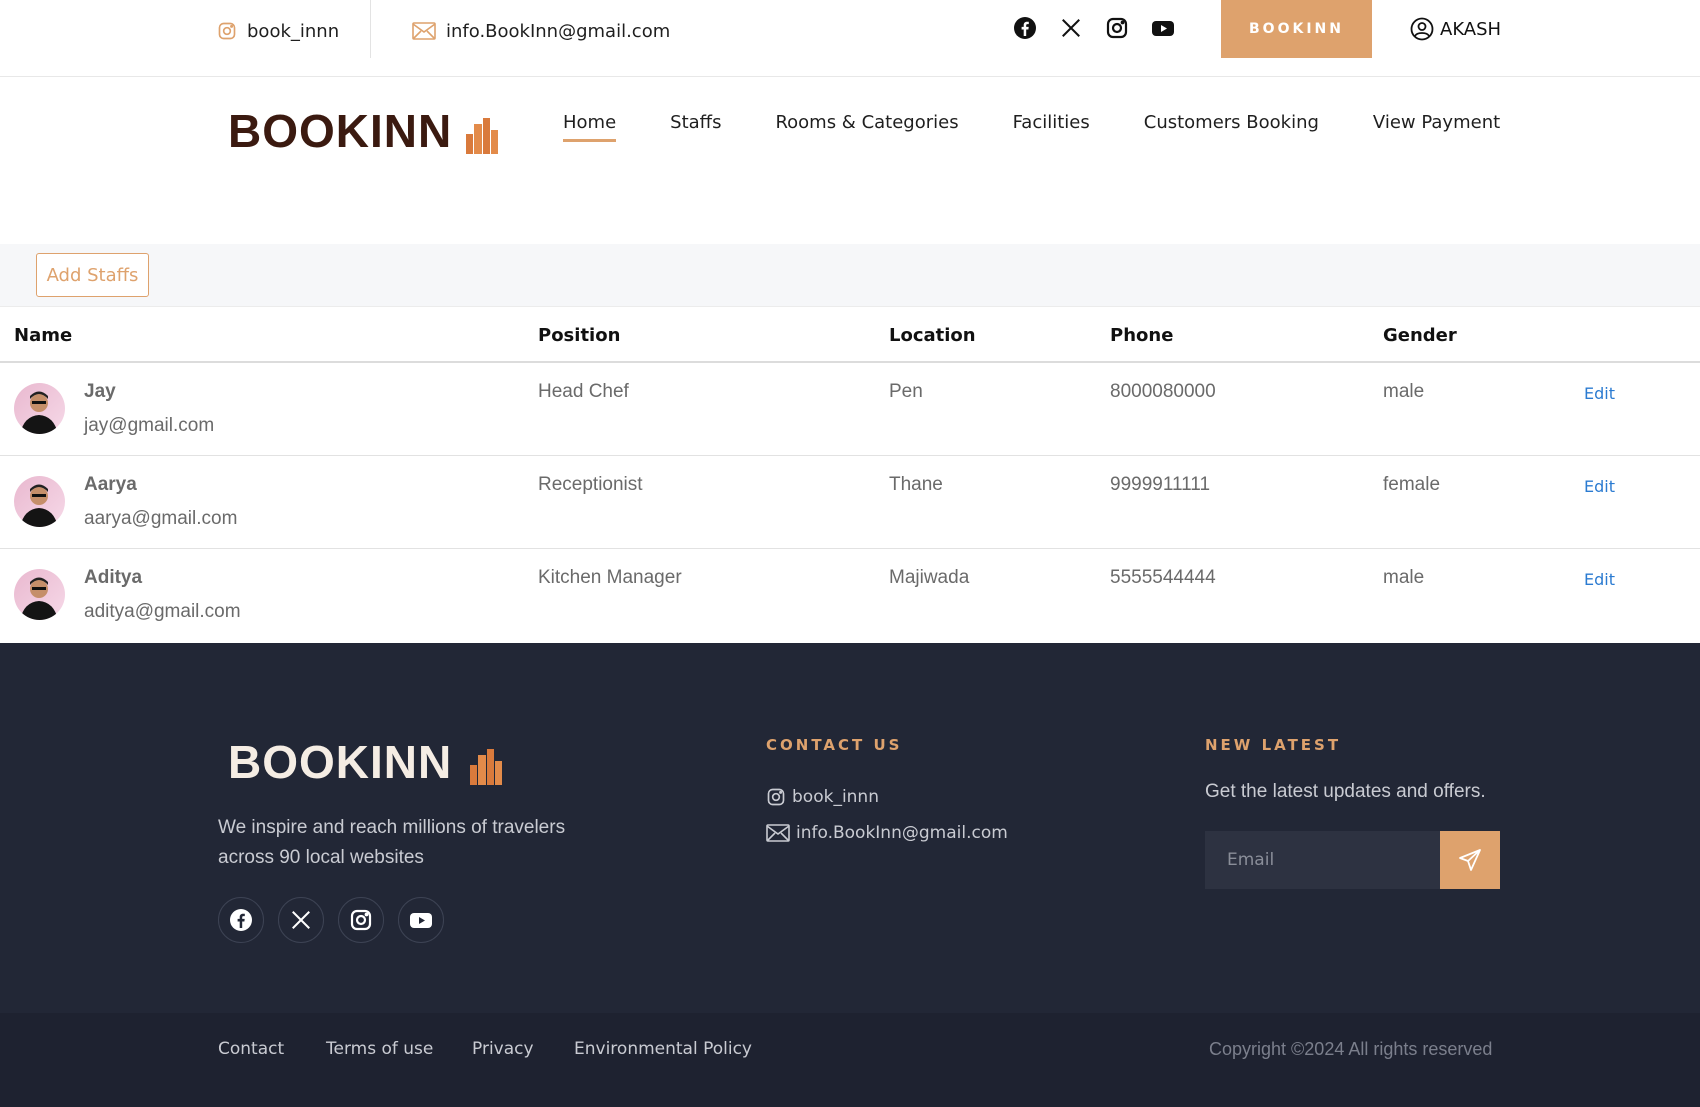 This screenshot has width=1700, height=1107. I want to click on staff-phone: 8000080000, so click(1163, 391).